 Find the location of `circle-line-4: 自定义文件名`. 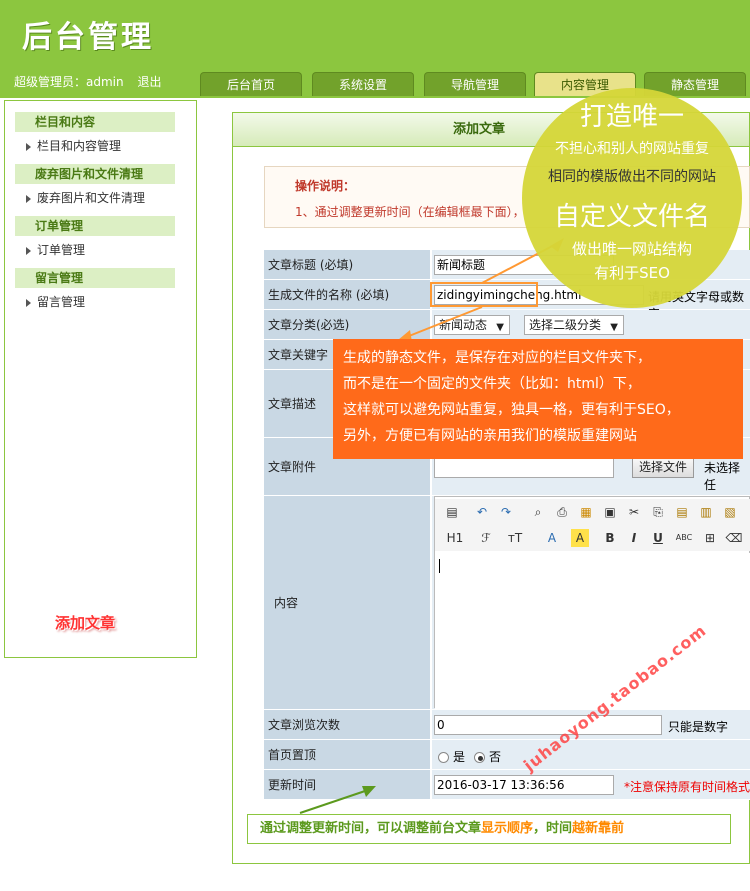

circle-line-4: 自定义文件名 is located at coordinates (631, 217).